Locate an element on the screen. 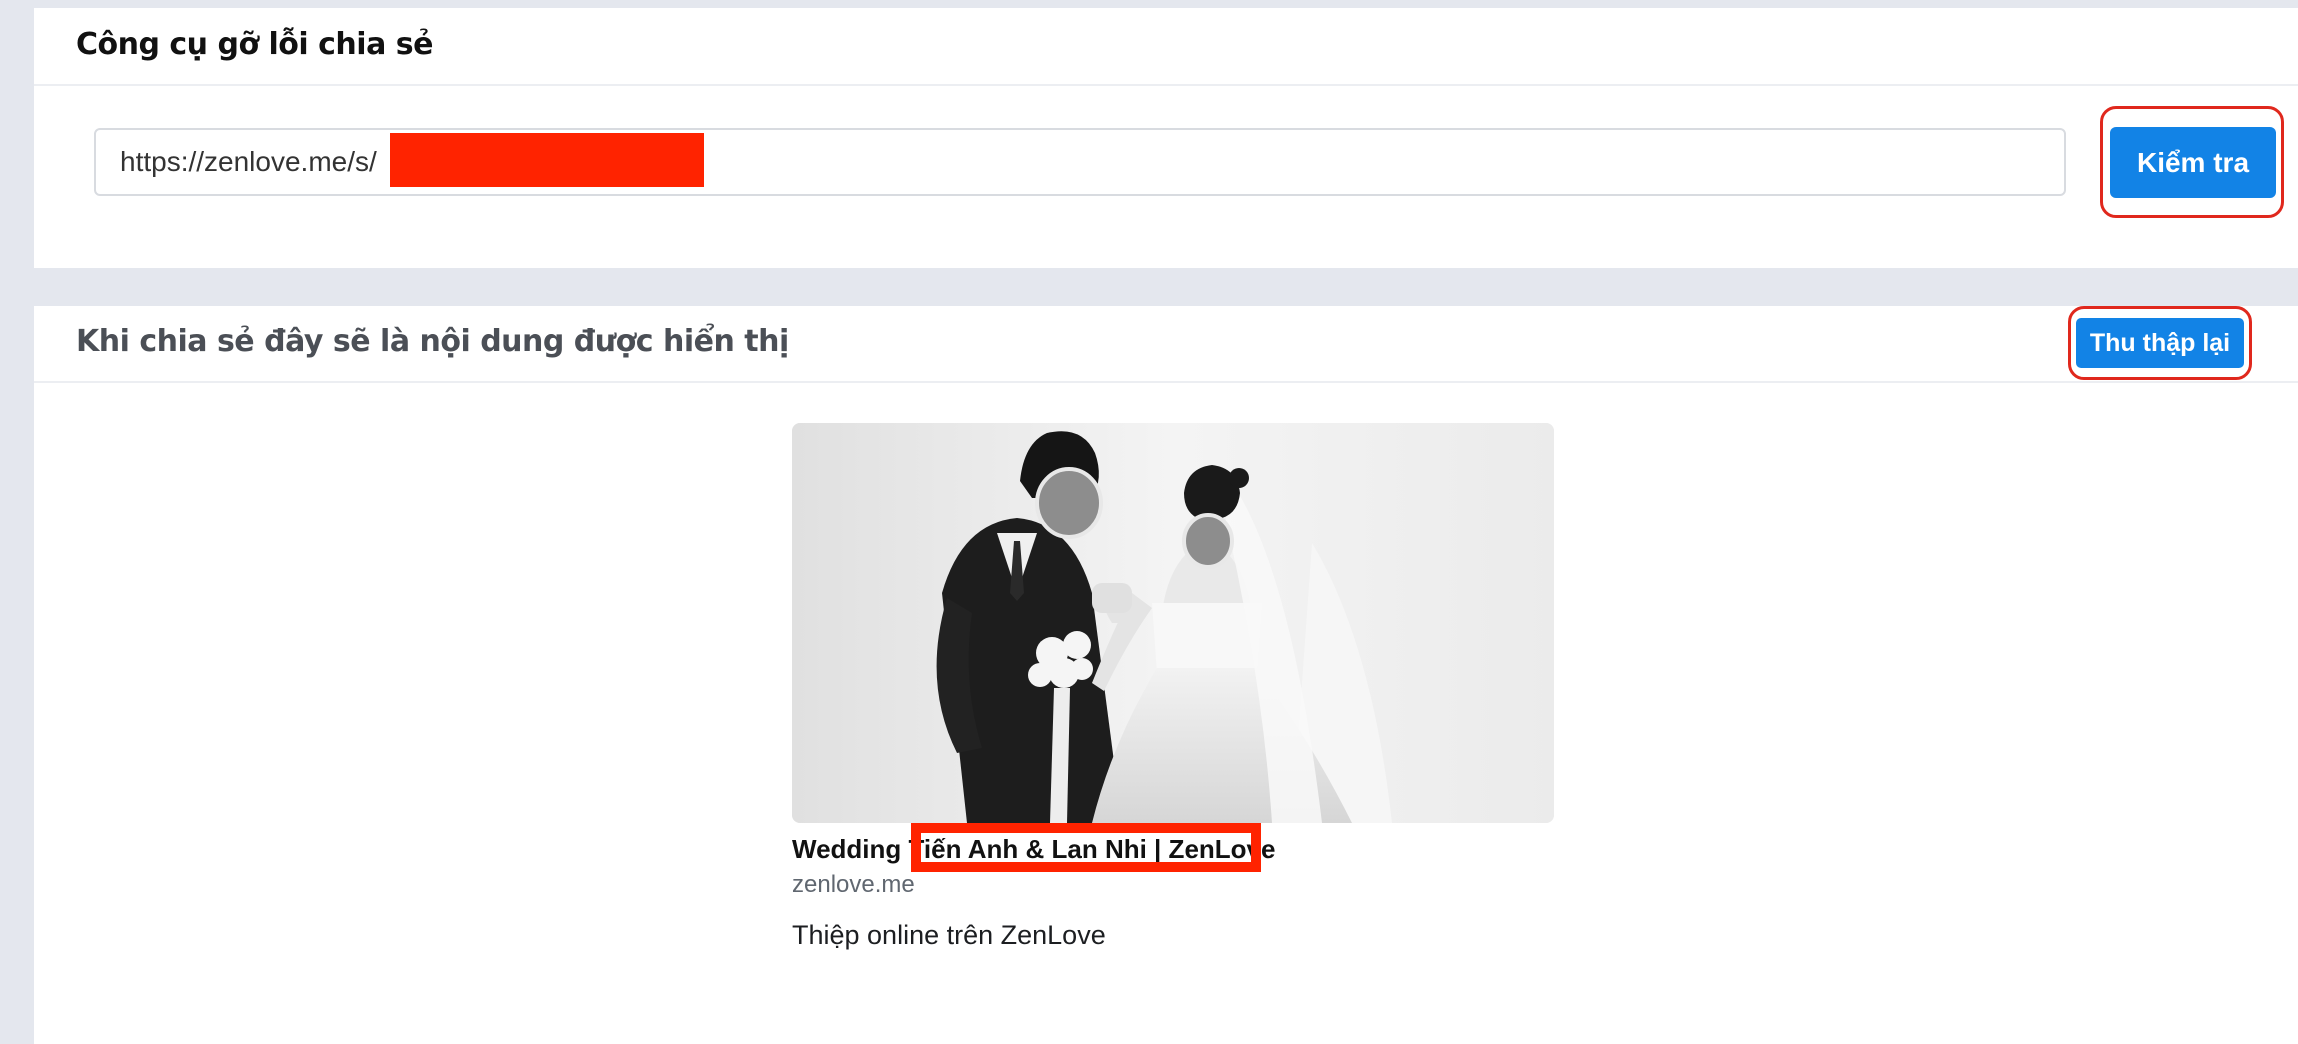 This screenshot has height=1044, width=2298. panel-header: Công cụ gỡ lỗi chia sẻ is located at coordinates (1166, 47).